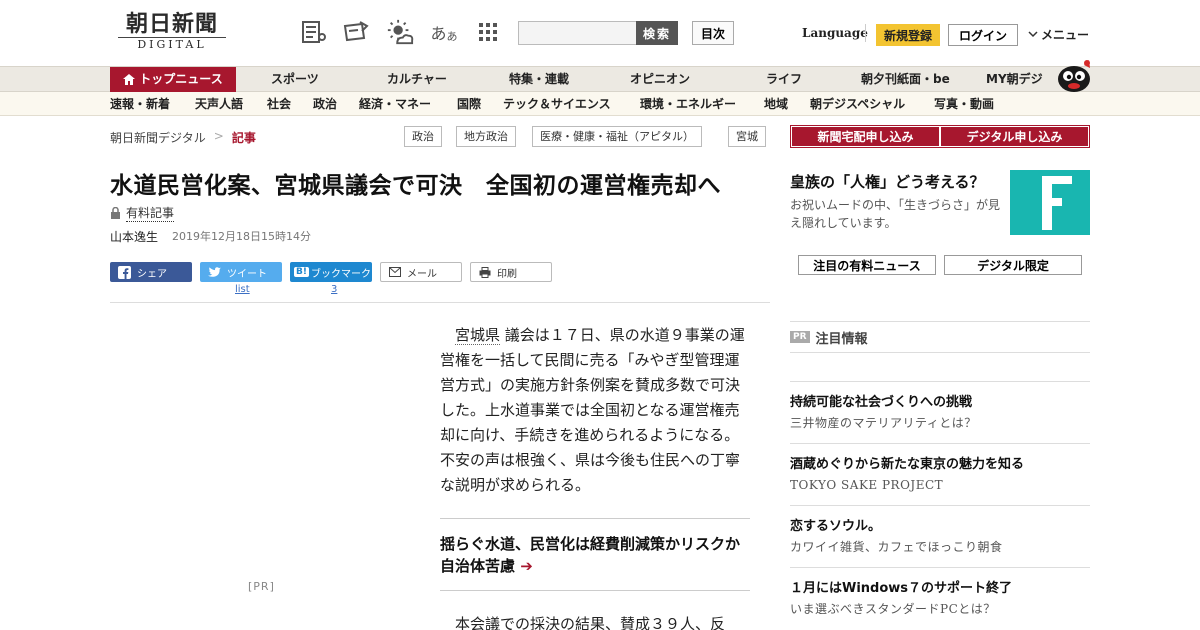 Image resolution: width=1200 pixels, height=630 pixels. Describe the element at coordinates (940, 474) in the screenshot. I see `pr-item: 酒蔵めぐりから新たな東京の魅力を知る TOKYO SAKE PROJECT` at that location.